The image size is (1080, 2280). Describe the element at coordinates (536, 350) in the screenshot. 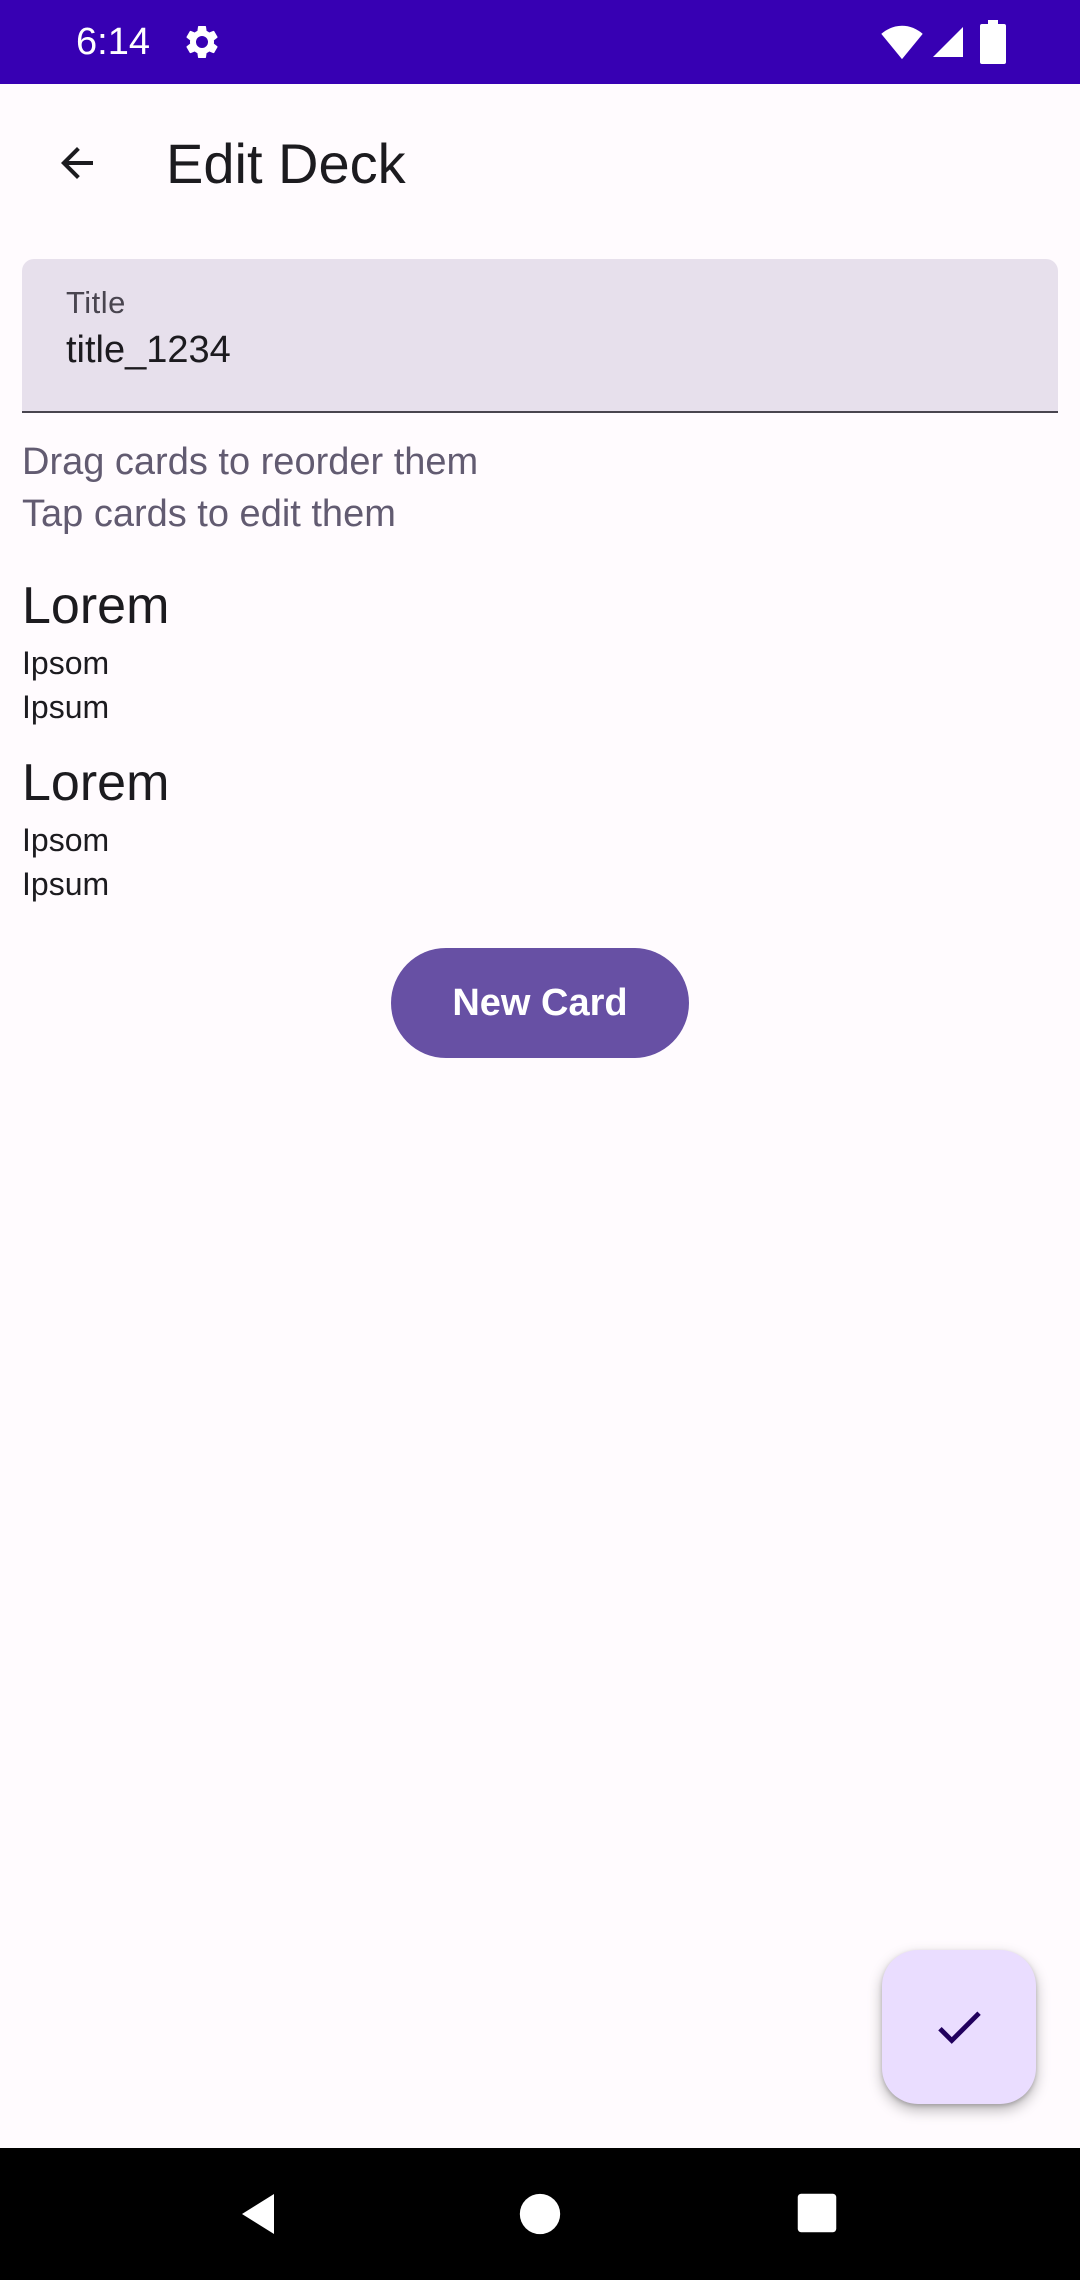

I see `title-input` at that location.